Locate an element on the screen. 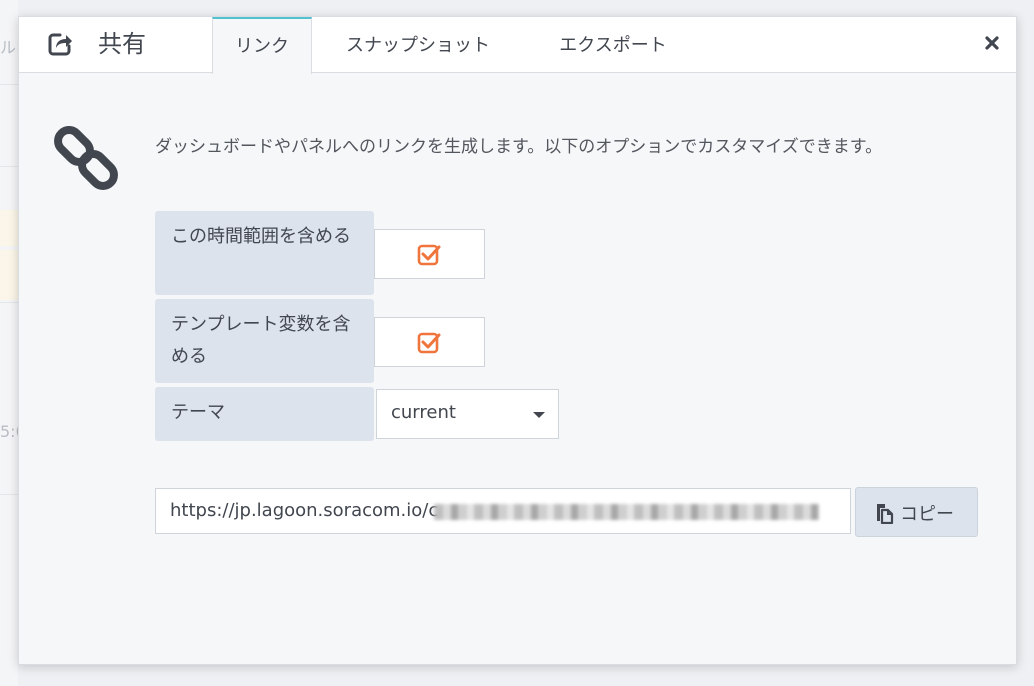  copy-button: コピー is located at coordinates (916, 512).